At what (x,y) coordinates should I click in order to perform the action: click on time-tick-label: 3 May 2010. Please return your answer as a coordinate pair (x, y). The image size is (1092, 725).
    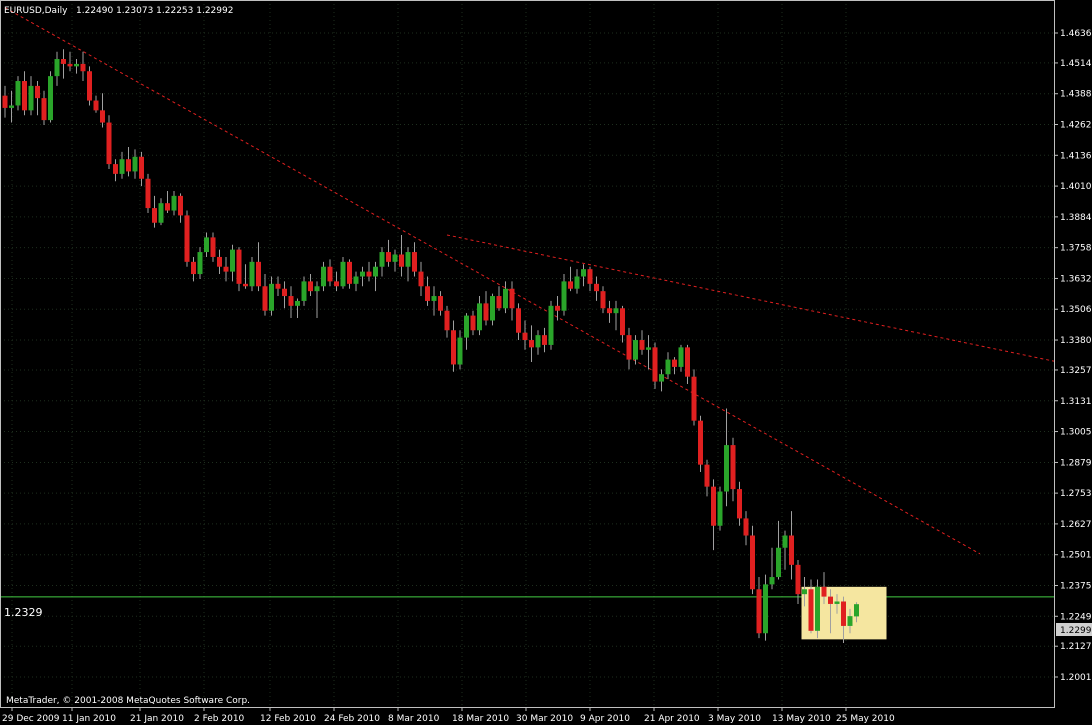
    Looking at the image, I should click on (734, 719).